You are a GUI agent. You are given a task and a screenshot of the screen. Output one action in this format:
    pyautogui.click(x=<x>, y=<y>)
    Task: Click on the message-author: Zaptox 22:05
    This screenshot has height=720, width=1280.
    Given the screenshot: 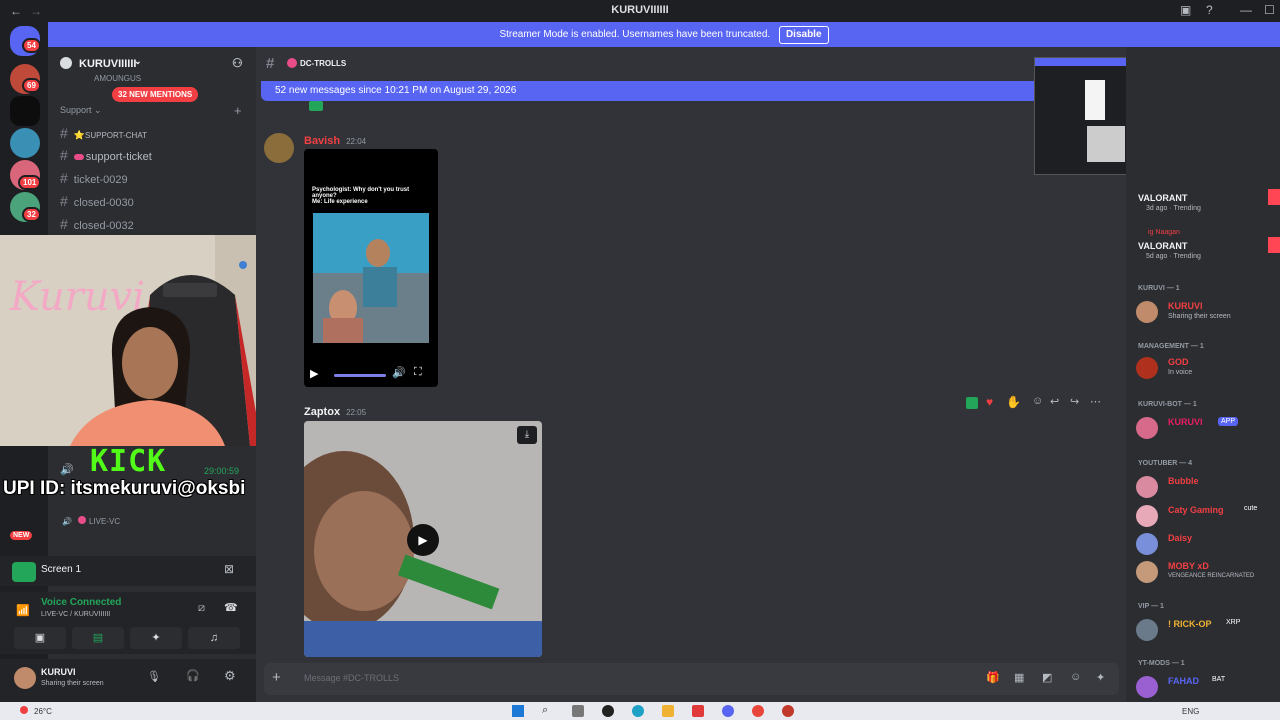 What is the action you would take?
    pyautogui.click(x=335, y=412)
    